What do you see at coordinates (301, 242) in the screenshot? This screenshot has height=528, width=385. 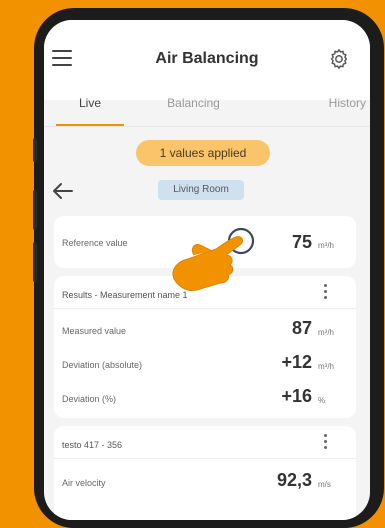 I see `reference-value: 75` at bounding box center [301, 242].